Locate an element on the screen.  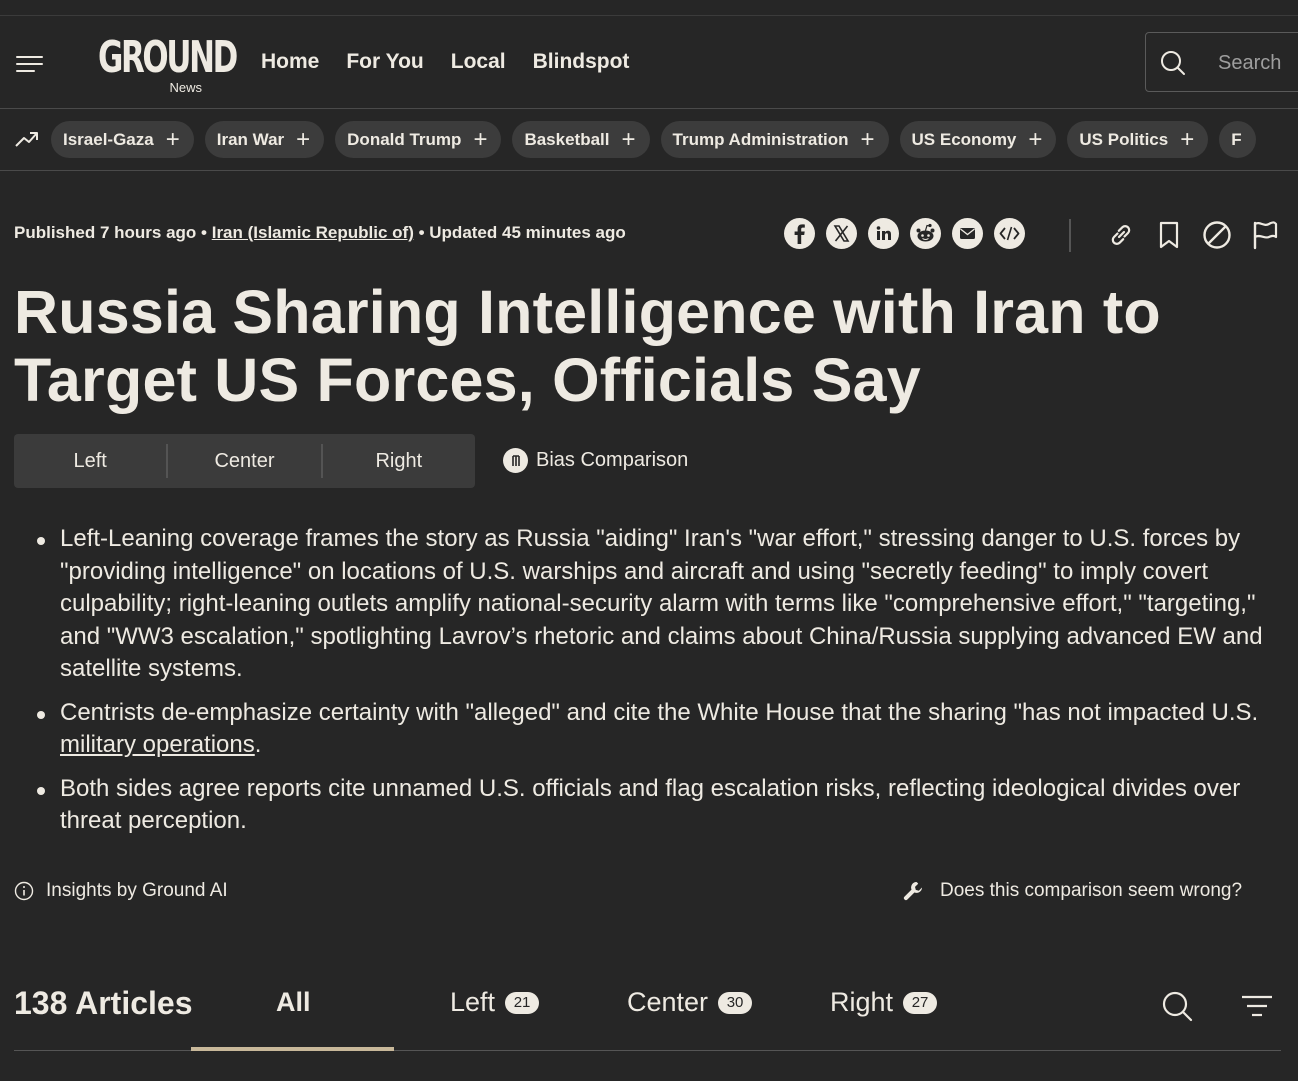
bias-comparison-tab: Bias Comparison is located at coordinates (595, 460).